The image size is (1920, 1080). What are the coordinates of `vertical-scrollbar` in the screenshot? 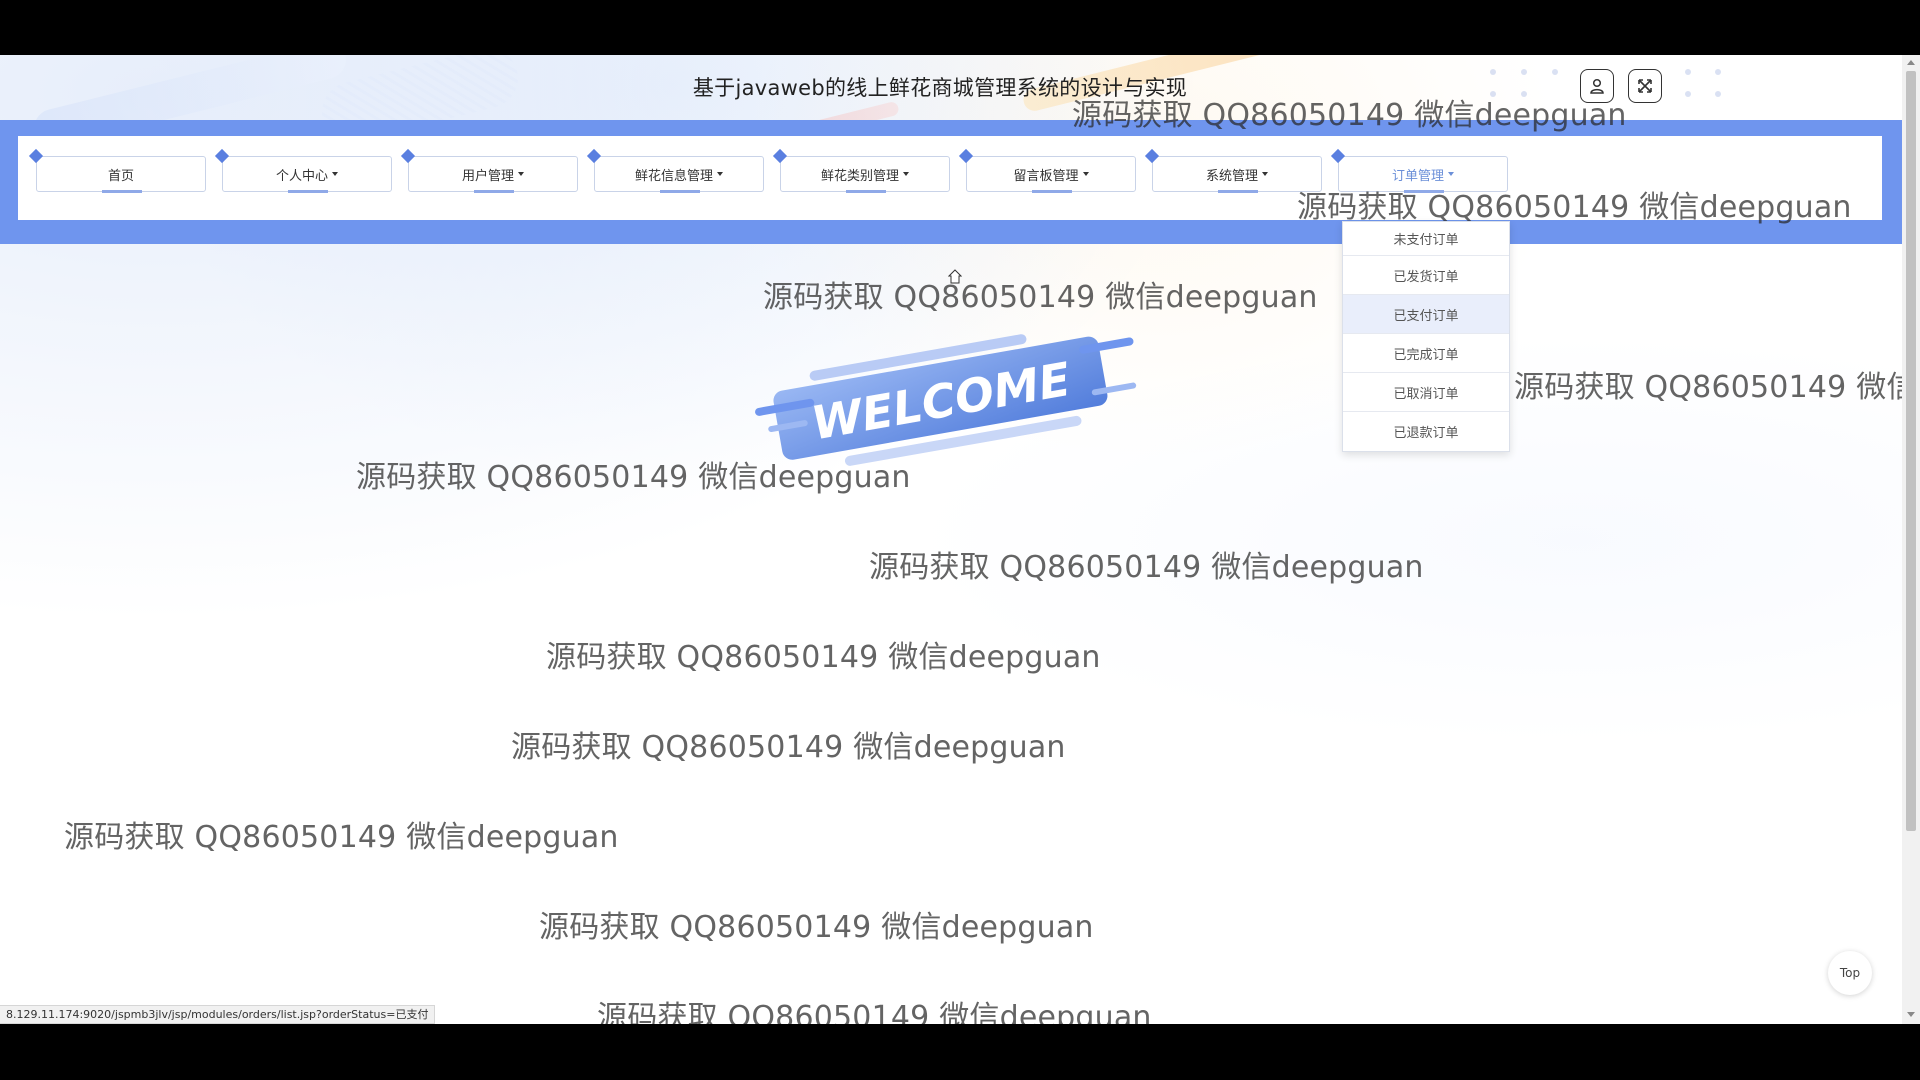 It's located at (1911, 539).